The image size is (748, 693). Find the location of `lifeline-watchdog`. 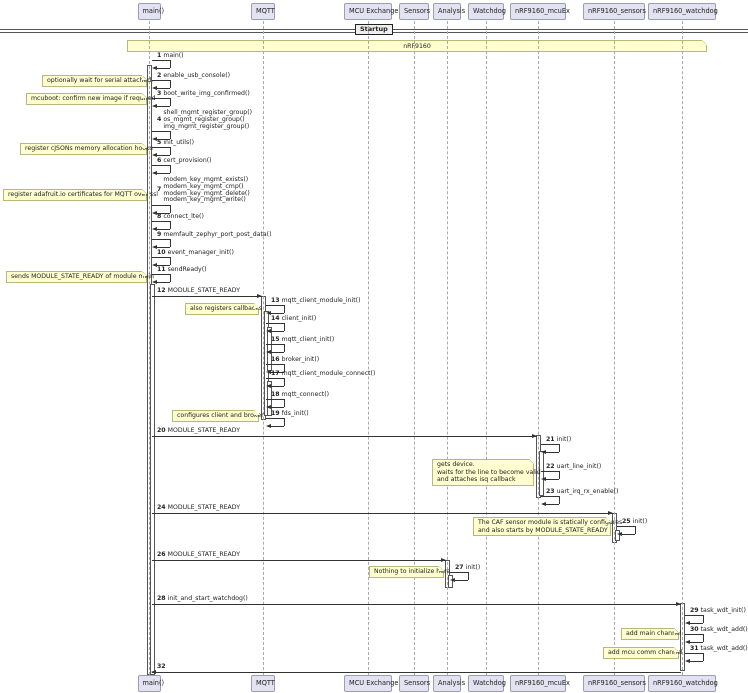

lifeline-watchdog is located at coordinates (486, 348).